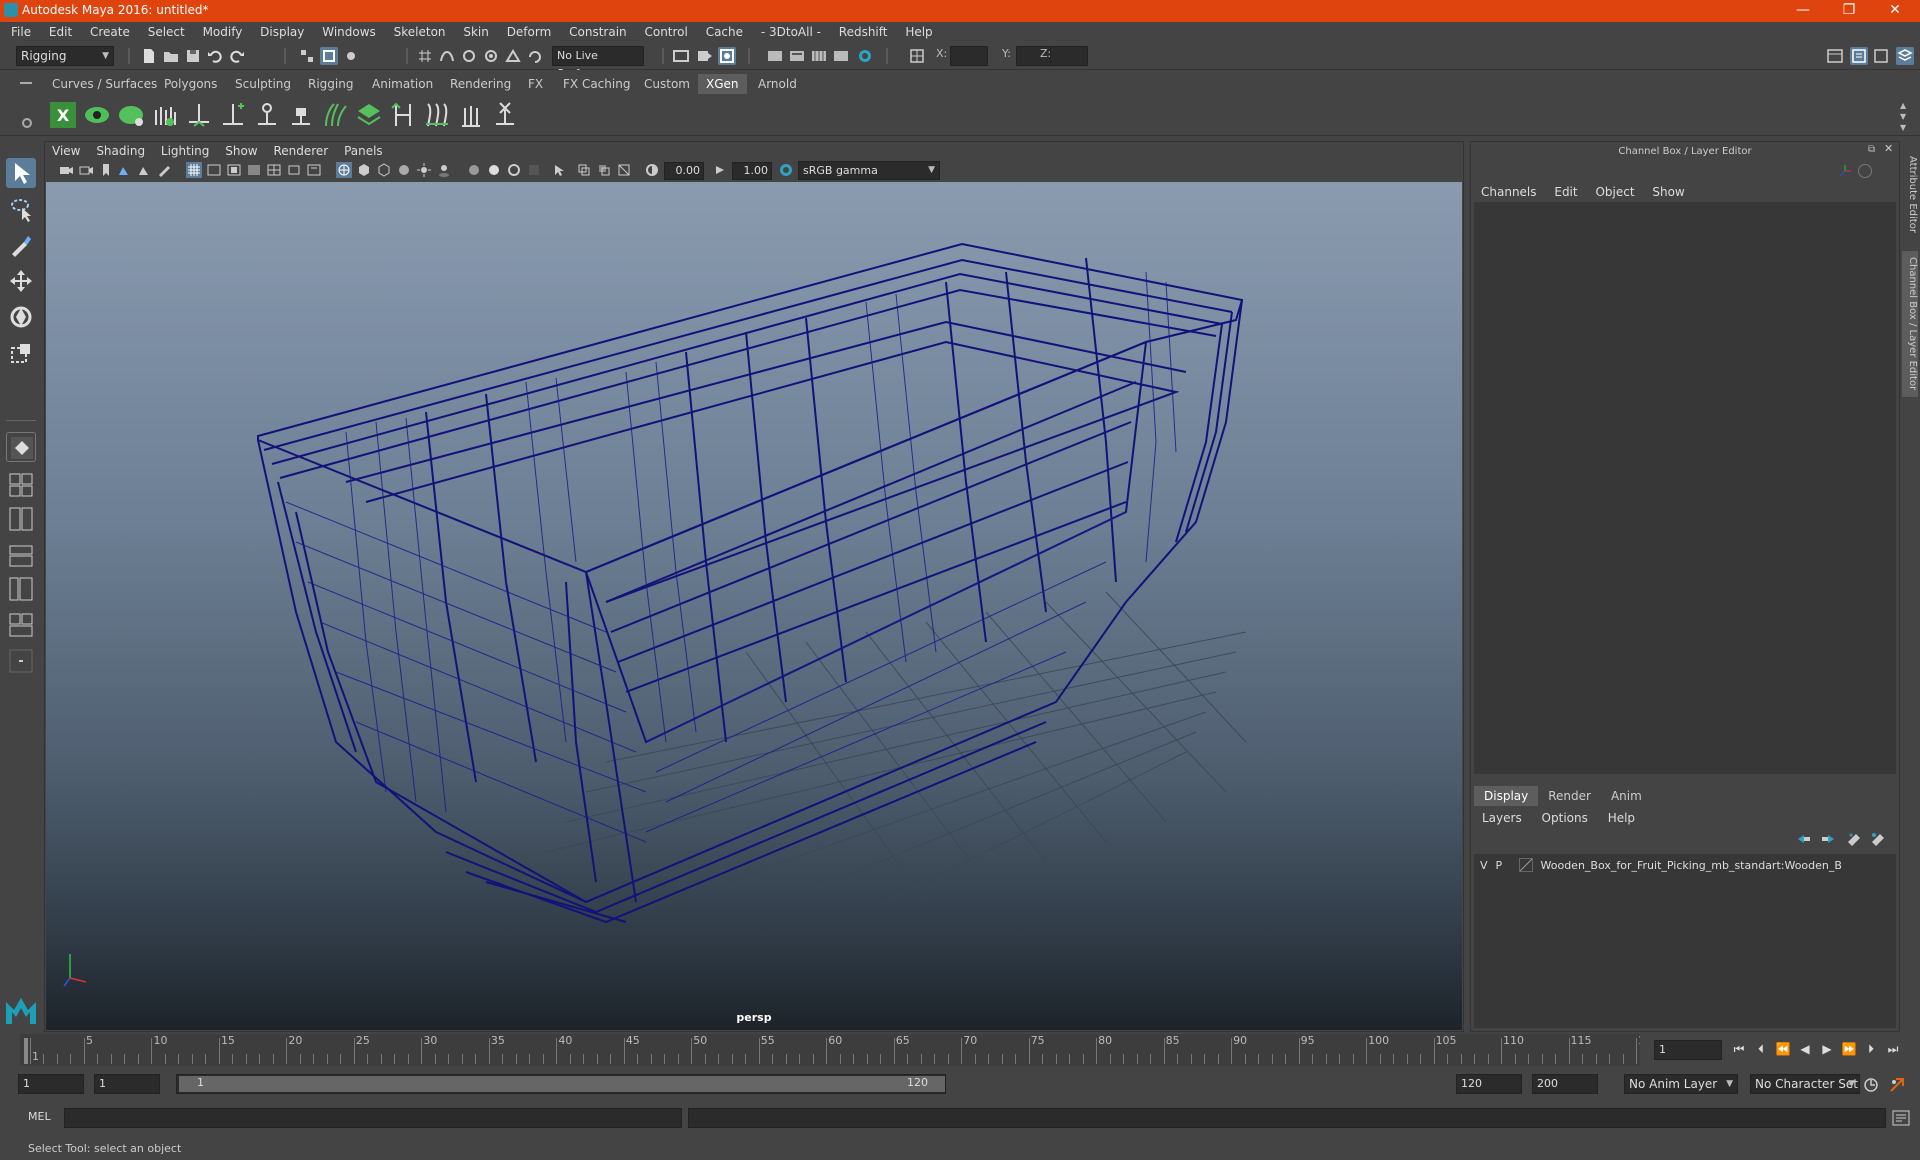  Describe the element at coordinates (171, 56) in the screenshot. I see `open-scene-icon` at that location.